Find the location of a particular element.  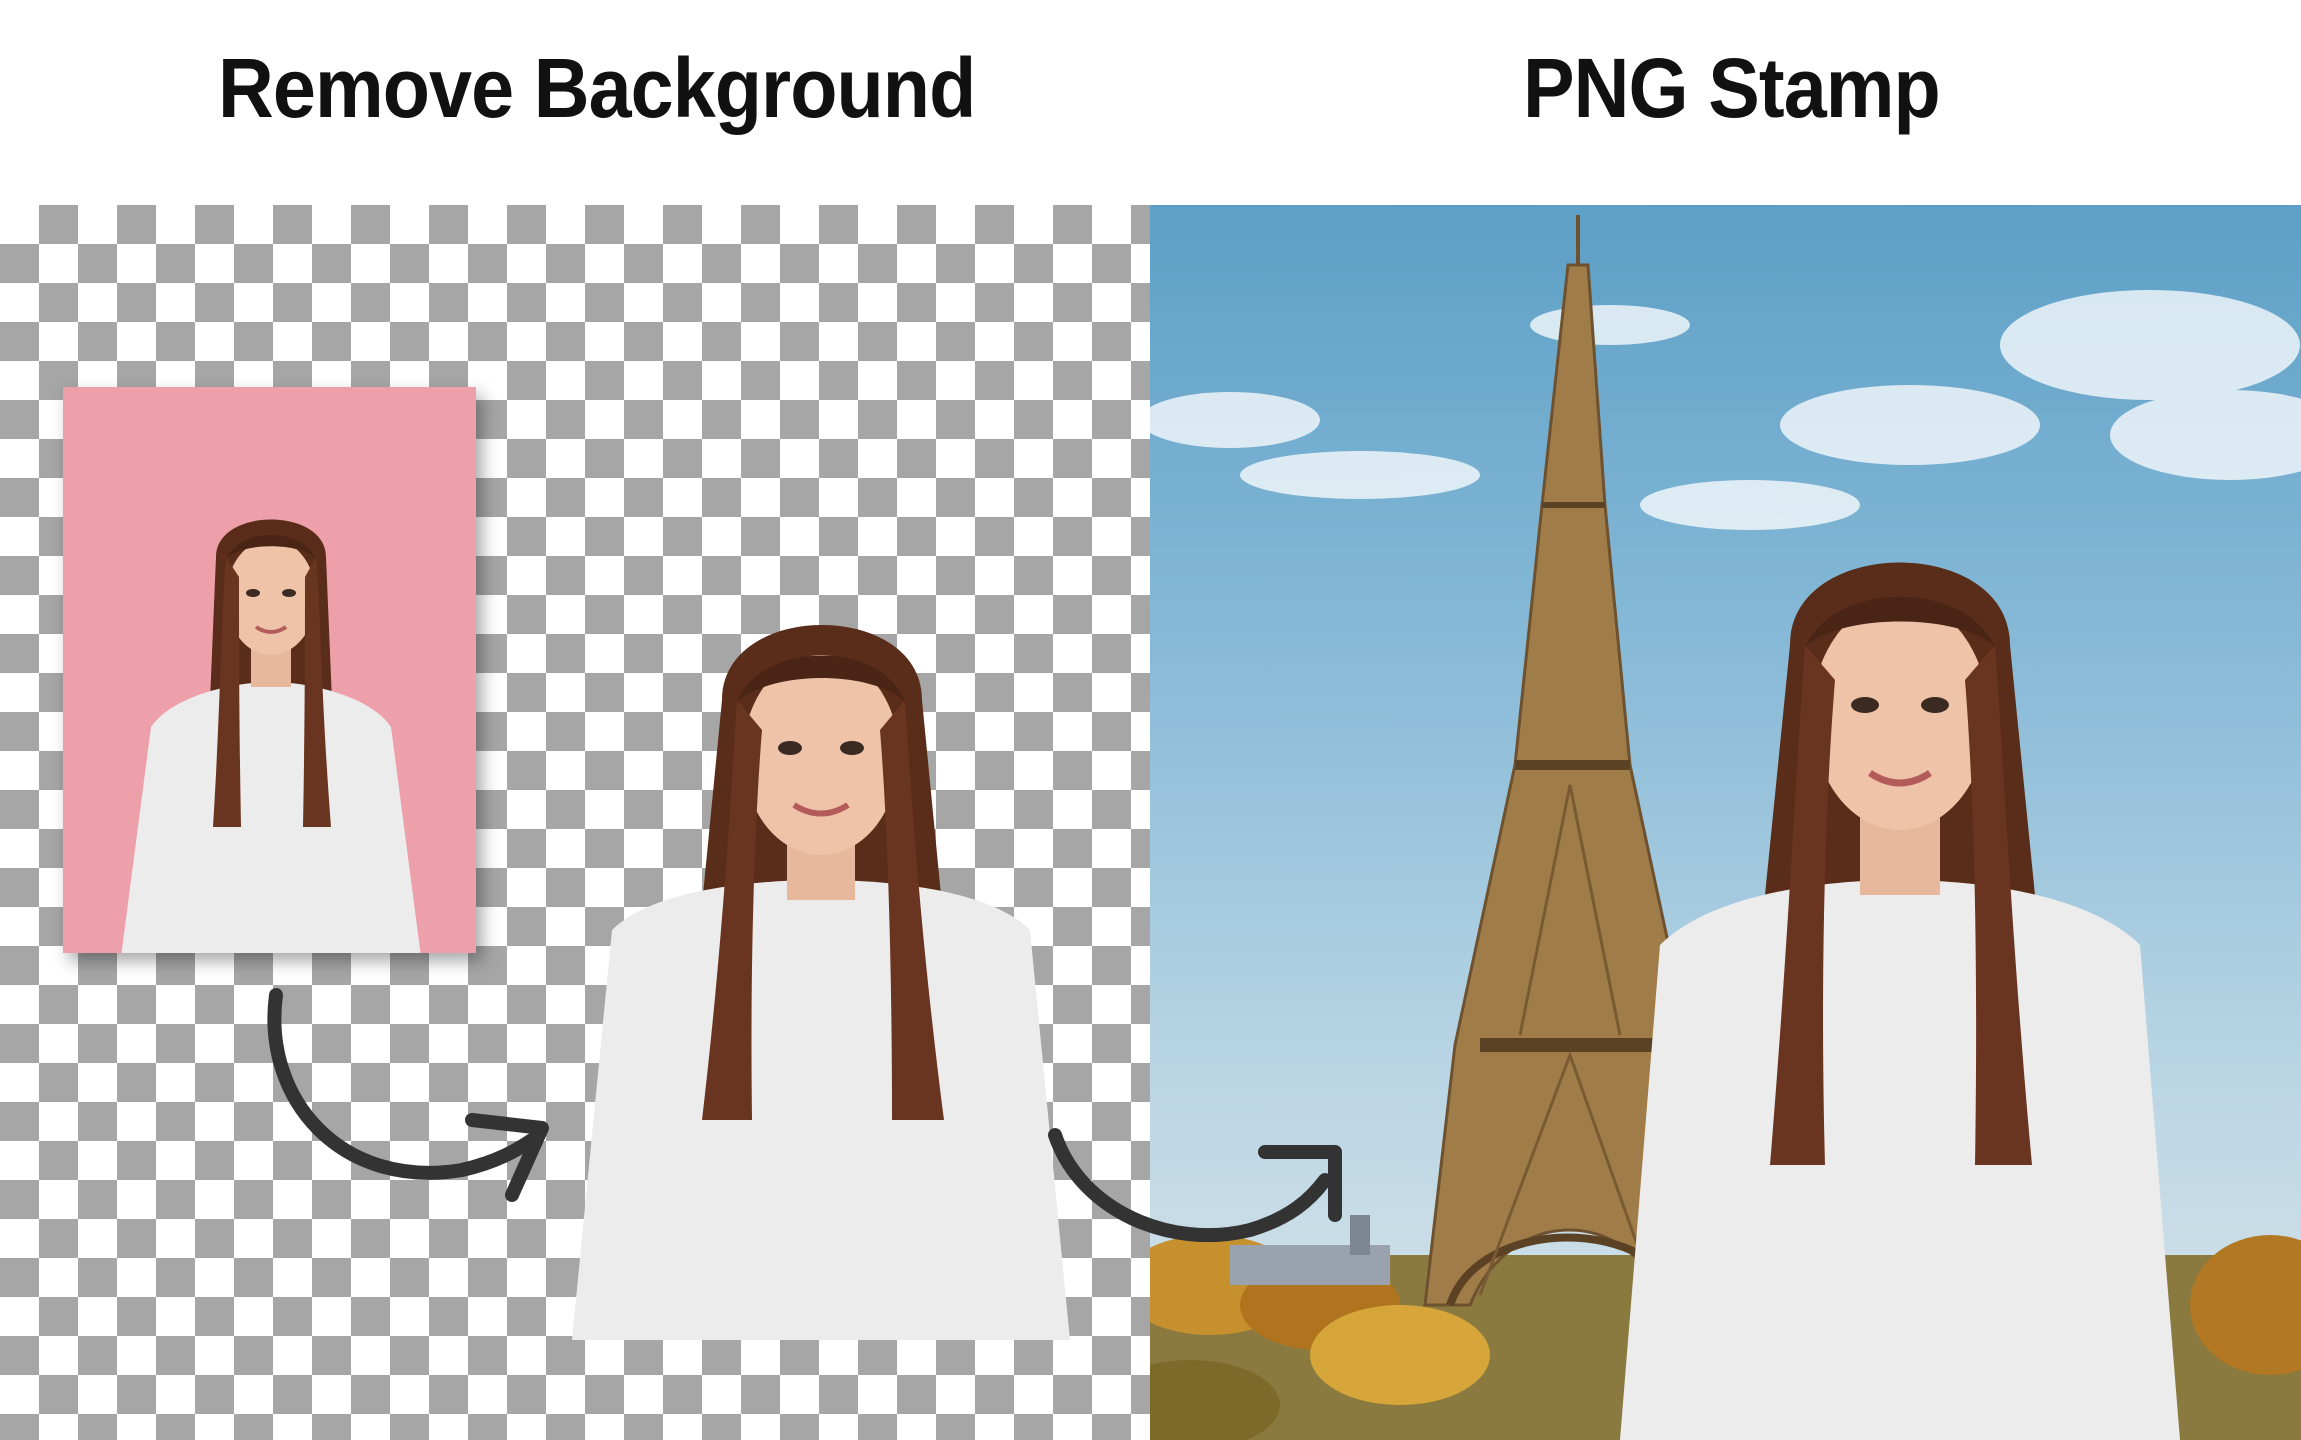

woman-figure-small is located at coordinates (271, 725).